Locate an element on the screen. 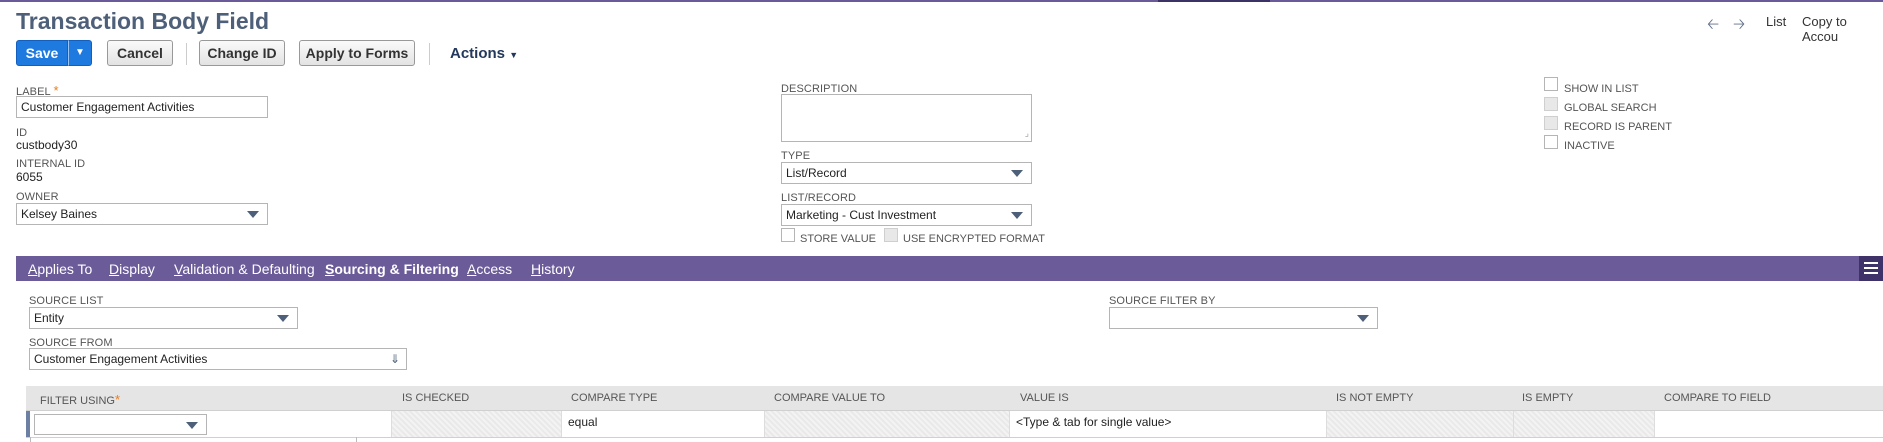  type-value: List/Record is located at coordinates (816, 173).